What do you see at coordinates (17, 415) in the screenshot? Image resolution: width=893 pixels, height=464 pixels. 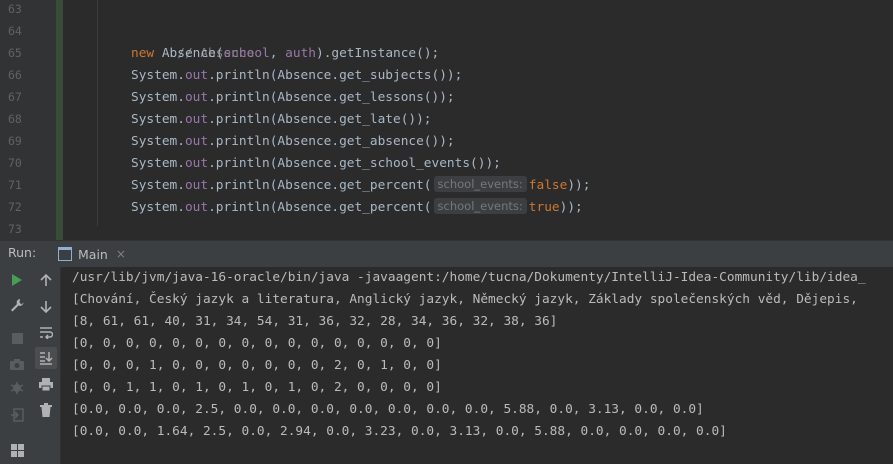 I see `exit-button` at bounding box center [17, 415].